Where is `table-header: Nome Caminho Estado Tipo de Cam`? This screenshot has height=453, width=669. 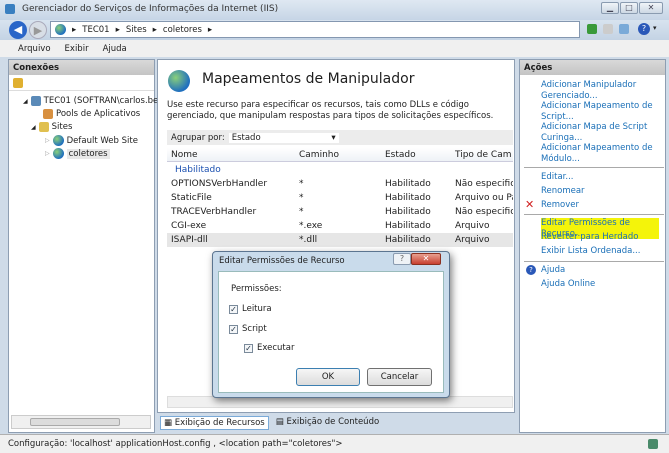
table-header: Nome Caminho Estado Tipo de Cam is located at coordinates (340, 155).